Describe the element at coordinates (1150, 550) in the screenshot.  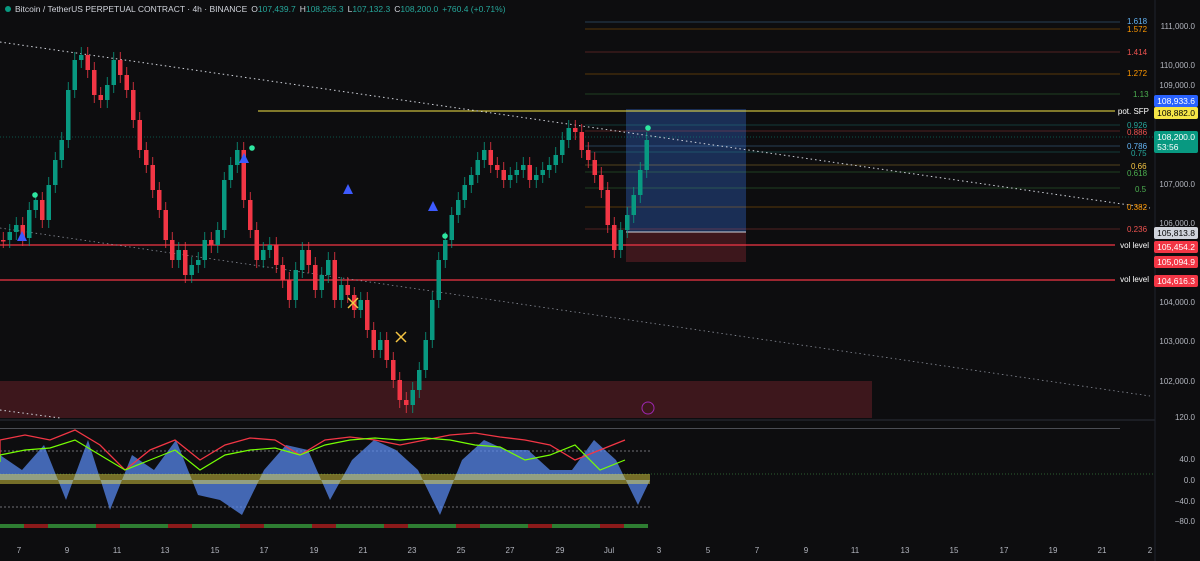
I see `time-axis-label: 2` at that location.